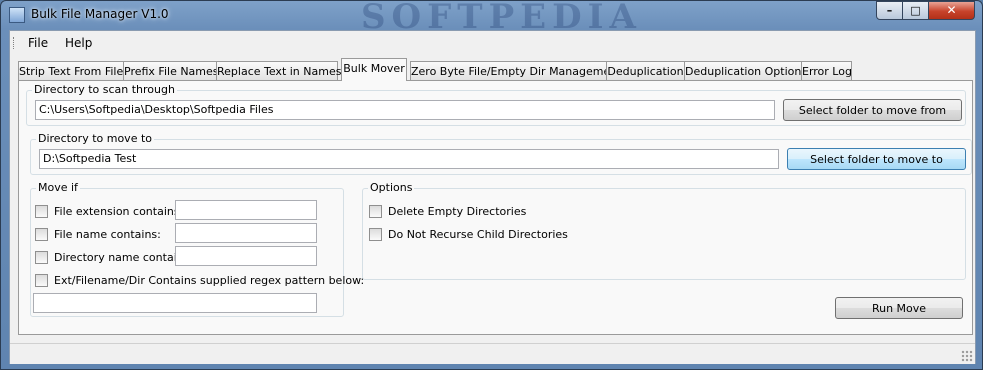 This screenshot has width=983, height=370. I want to click on close-button: ✕, so click(951, 10).